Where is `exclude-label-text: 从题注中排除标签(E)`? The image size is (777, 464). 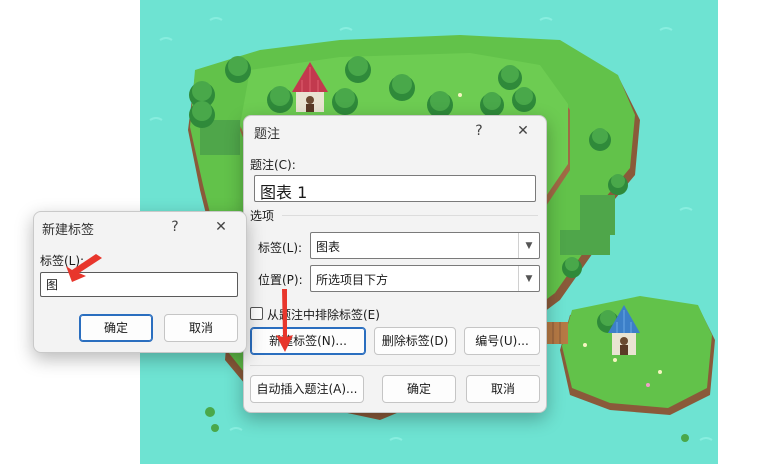 exclude-label-text: 从题注中排除标签(E) is located at coordinates (323, 314).